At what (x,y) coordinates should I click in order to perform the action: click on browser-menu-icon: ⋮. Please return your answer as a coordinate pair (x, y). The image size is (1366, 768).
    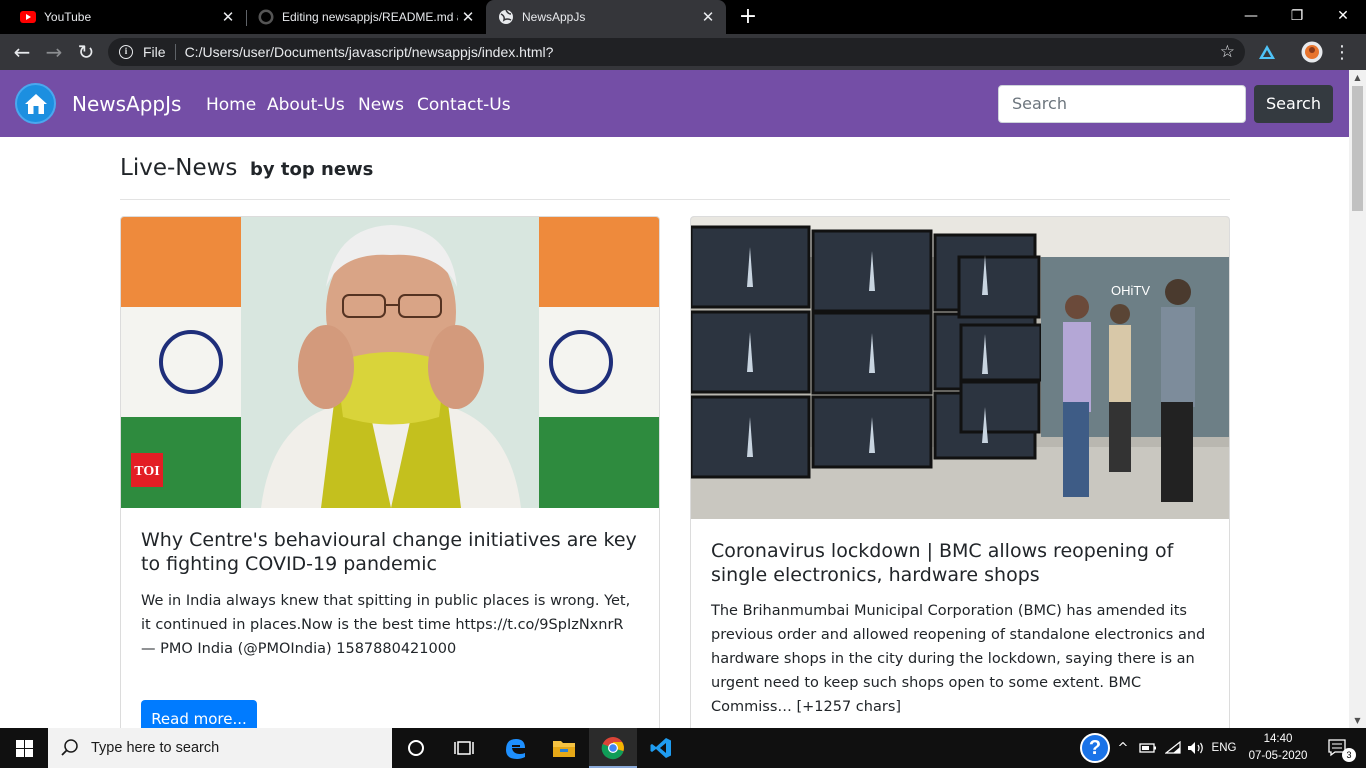
    Looking at the image, I should click on (1342, 52).